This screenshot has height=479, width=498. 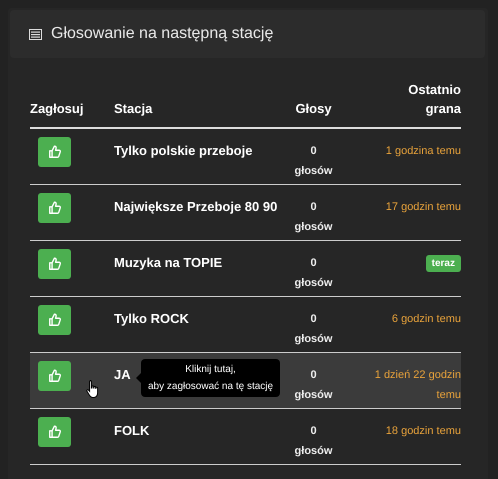 I want to click on station-name: Muzyka na TOPIE, so click(x=168, y=263).